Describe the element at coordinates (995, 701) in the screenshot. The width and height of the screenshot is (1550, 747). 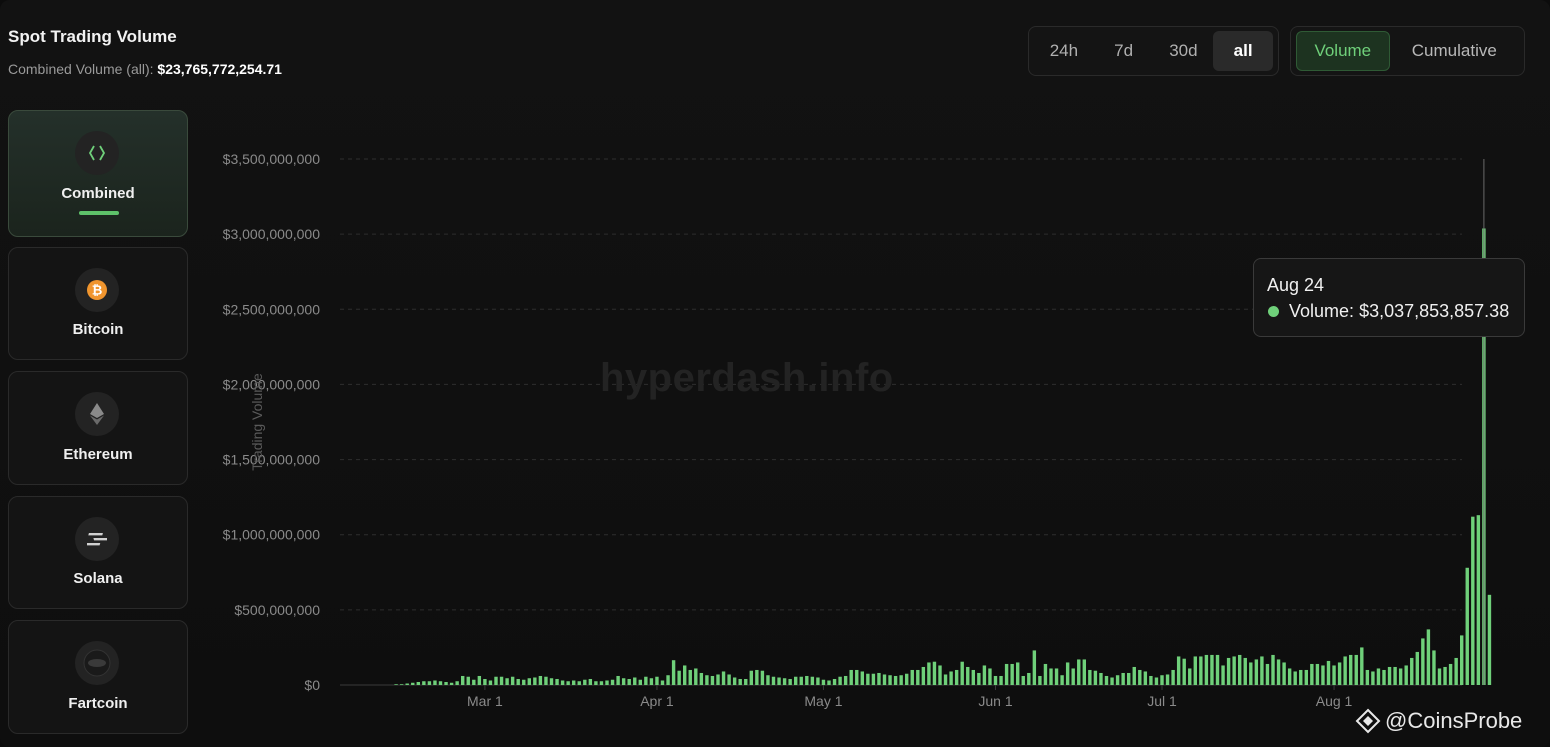
I see `x-tick-label: Jun 1` at that location.